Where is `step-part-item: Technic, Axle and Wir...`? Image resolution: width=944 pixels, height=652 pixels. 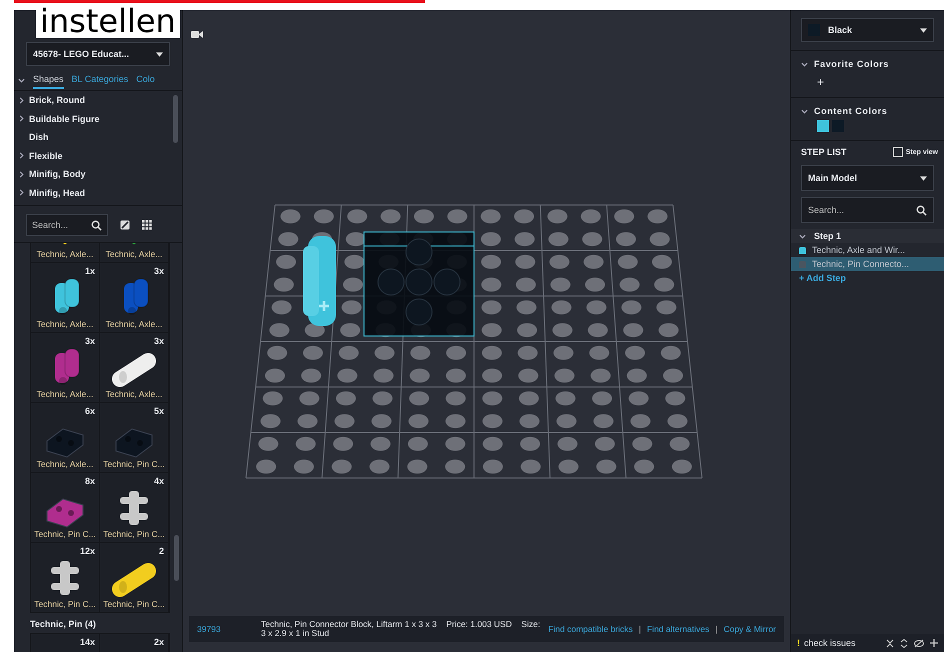 step-part-item: Technic, Axle and Wir... is located at coordinates (867, 250).